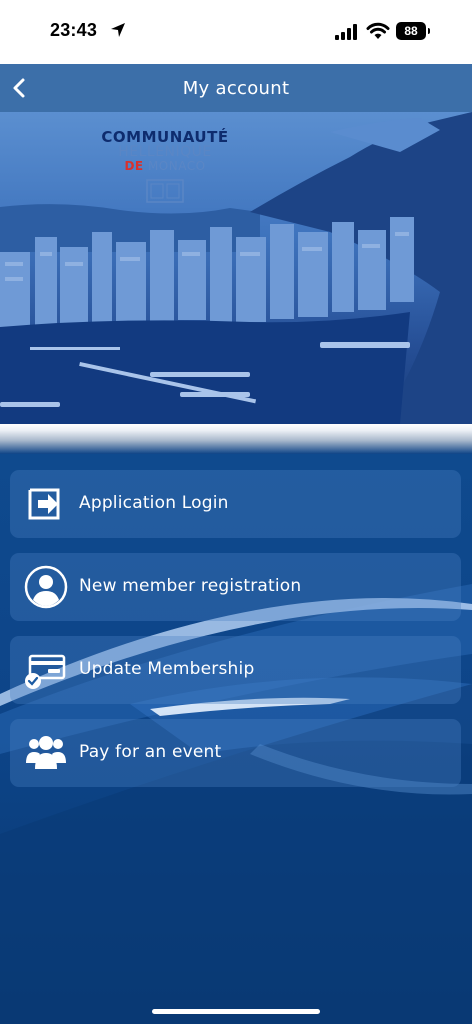  I want to click on battery-cap, so click(429, 31).